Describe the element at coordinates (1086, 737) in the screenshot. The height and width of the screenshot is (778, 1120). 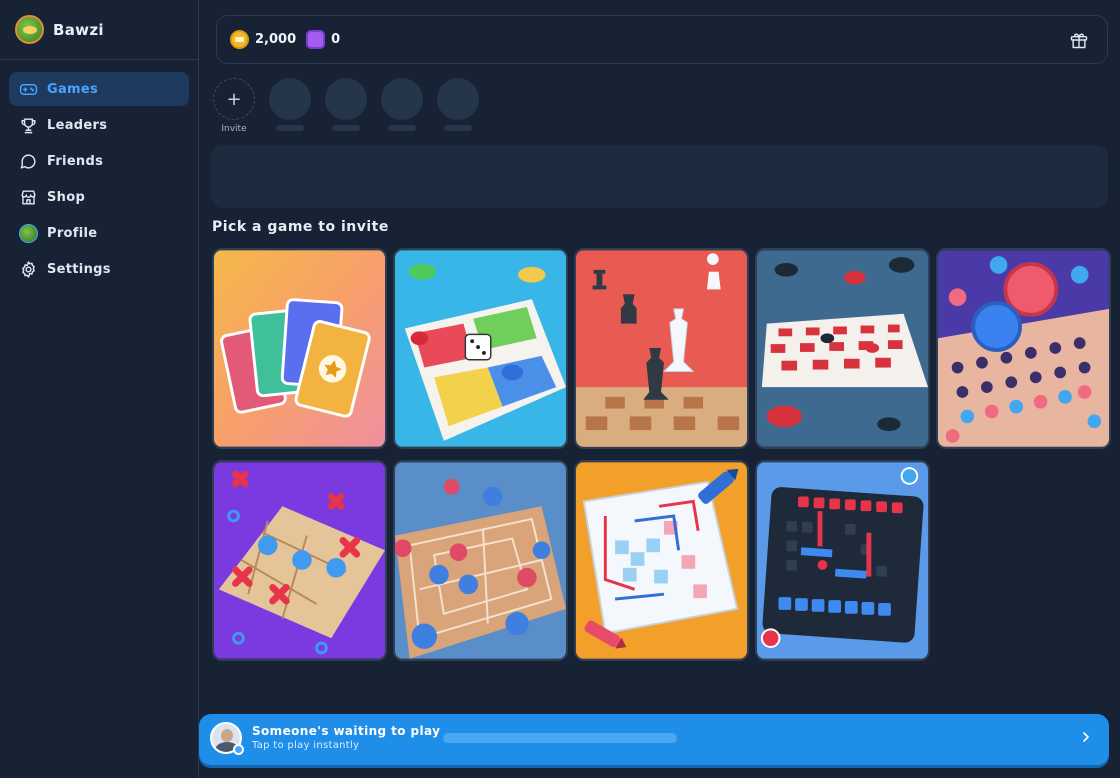
I see `chevron-right-icon` at that location.